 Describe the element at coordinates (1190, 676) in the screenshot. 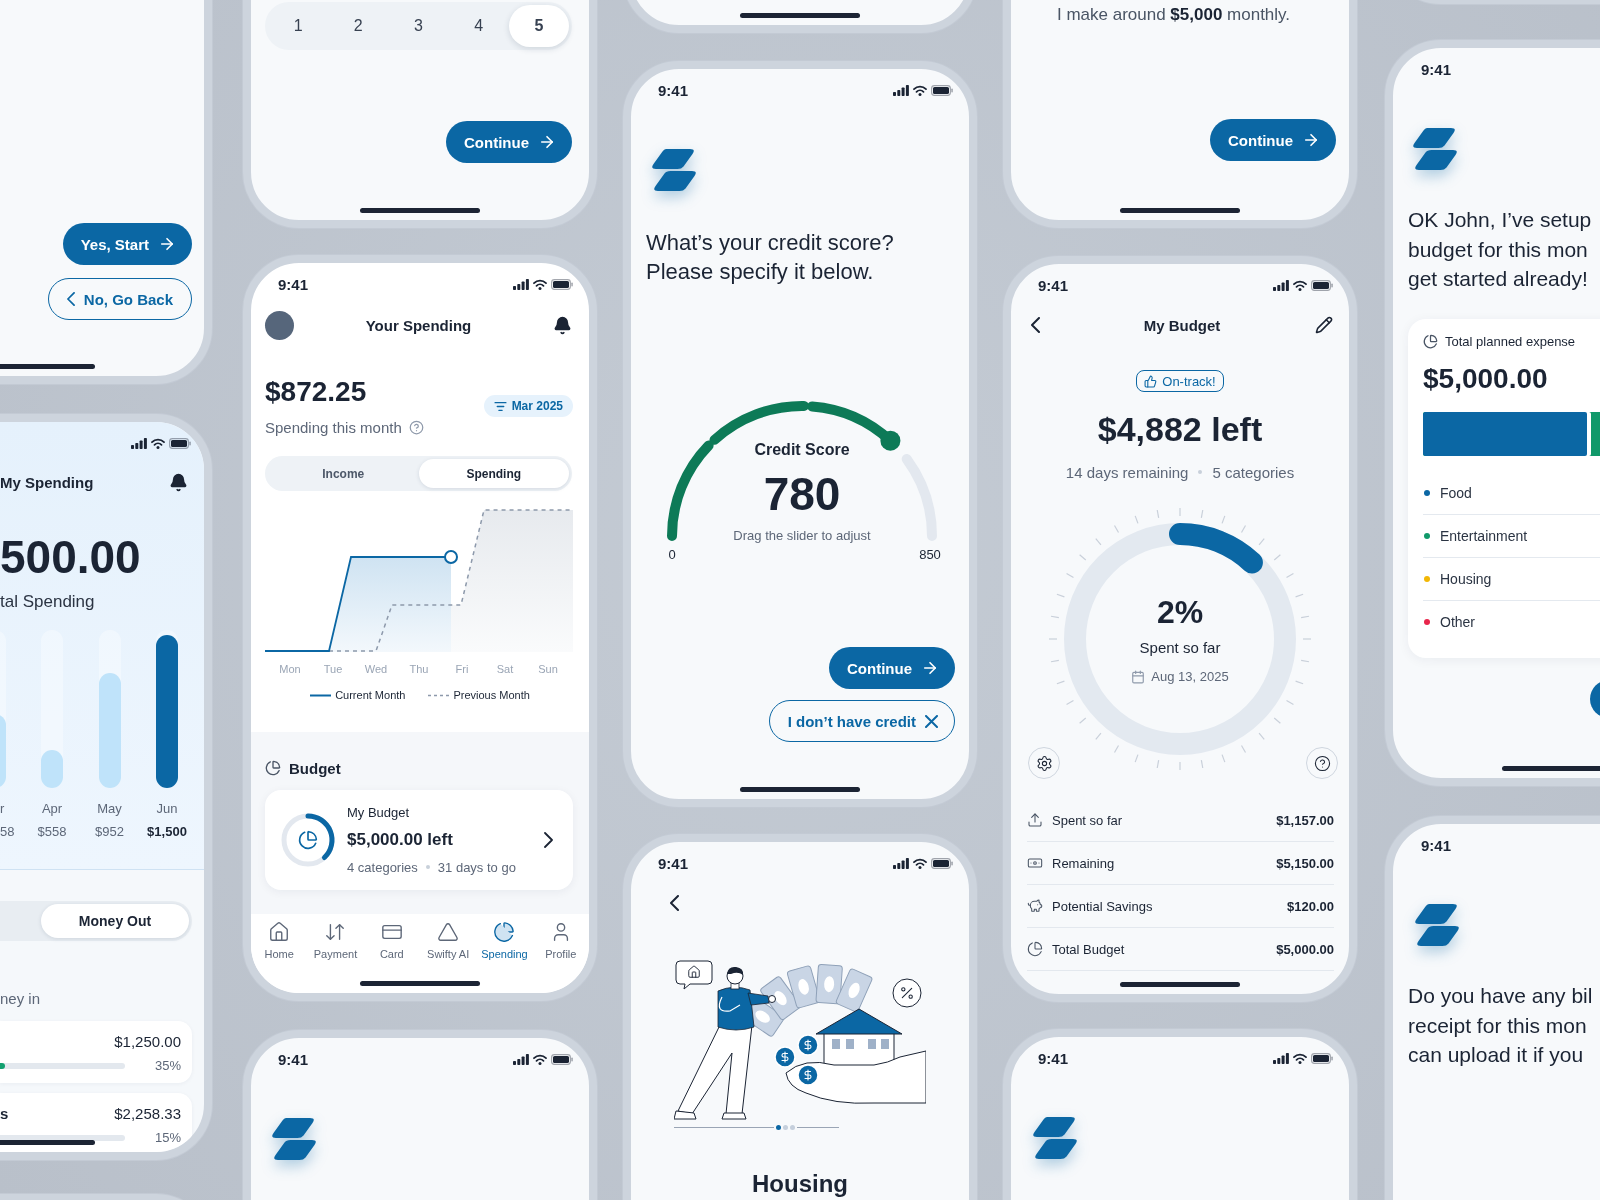

I see `budget-date: Aug 13, 2025` at that location.